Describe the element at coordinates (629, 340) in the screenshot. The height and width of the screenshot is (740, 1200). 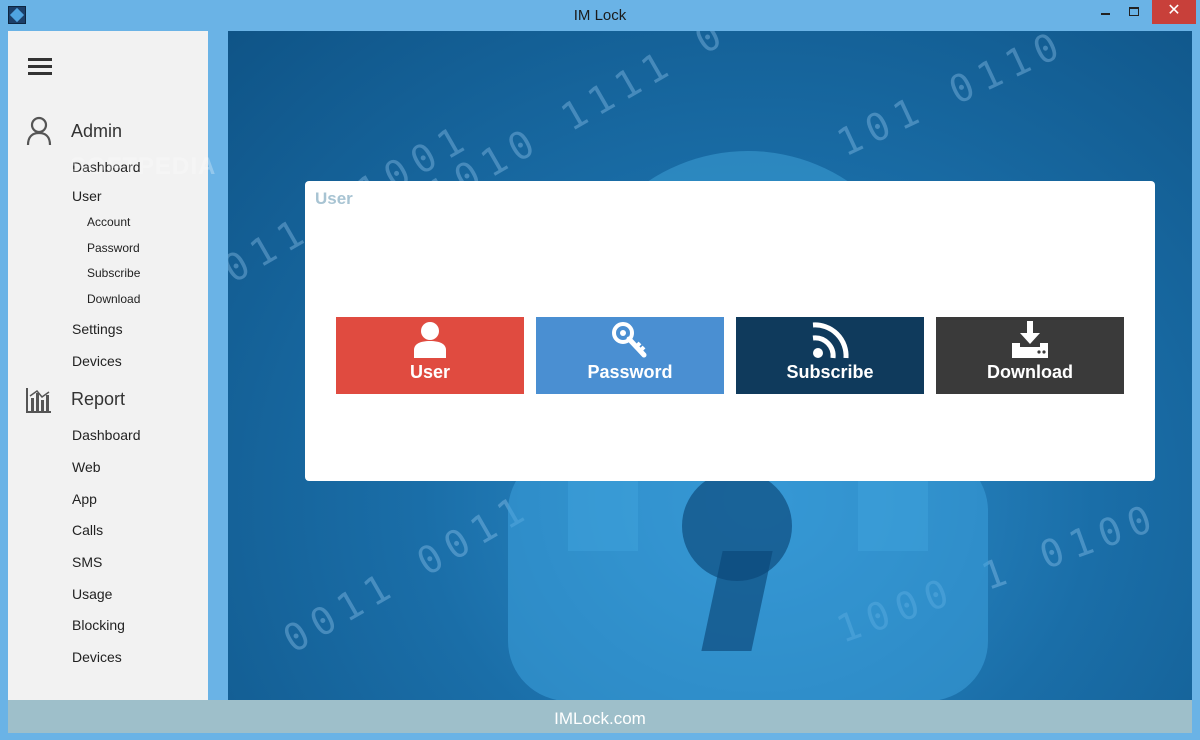
I see `key-icon` at that location.